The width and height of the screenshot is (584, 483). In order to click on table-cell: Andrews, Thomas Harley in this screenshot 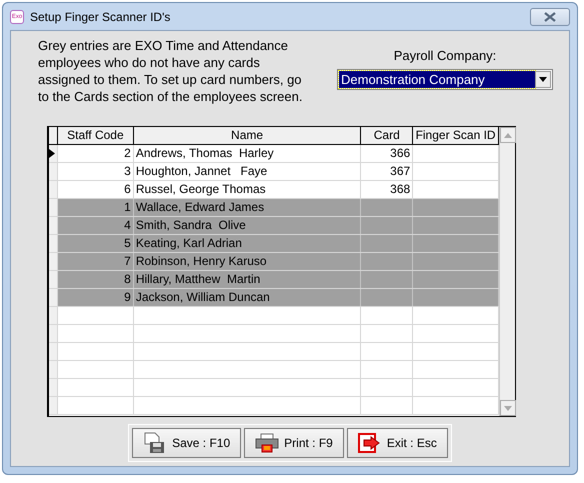, I will do `click(248, 153)`.